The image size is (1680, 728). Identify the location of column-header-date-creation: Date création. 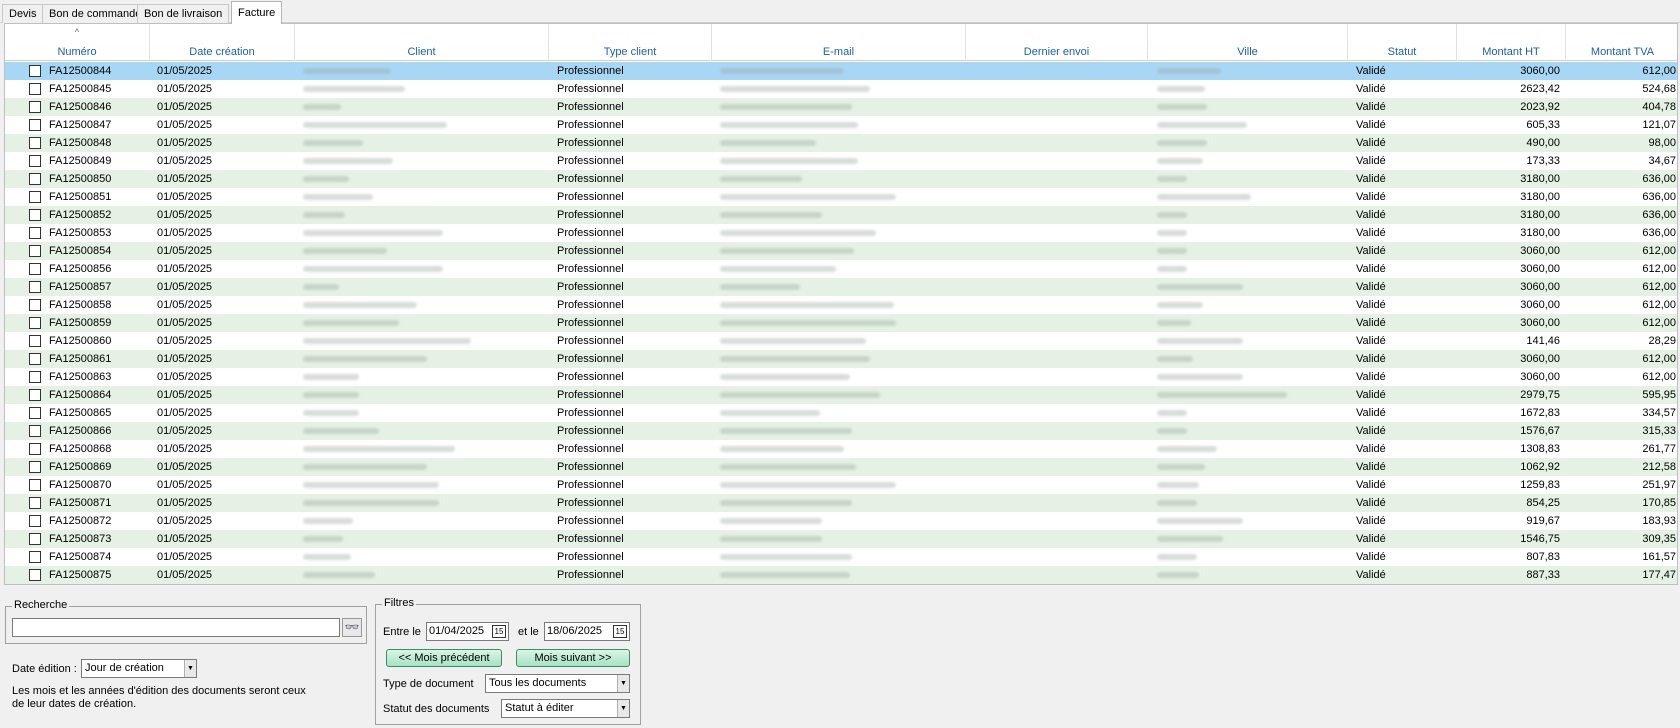
(222, 42).